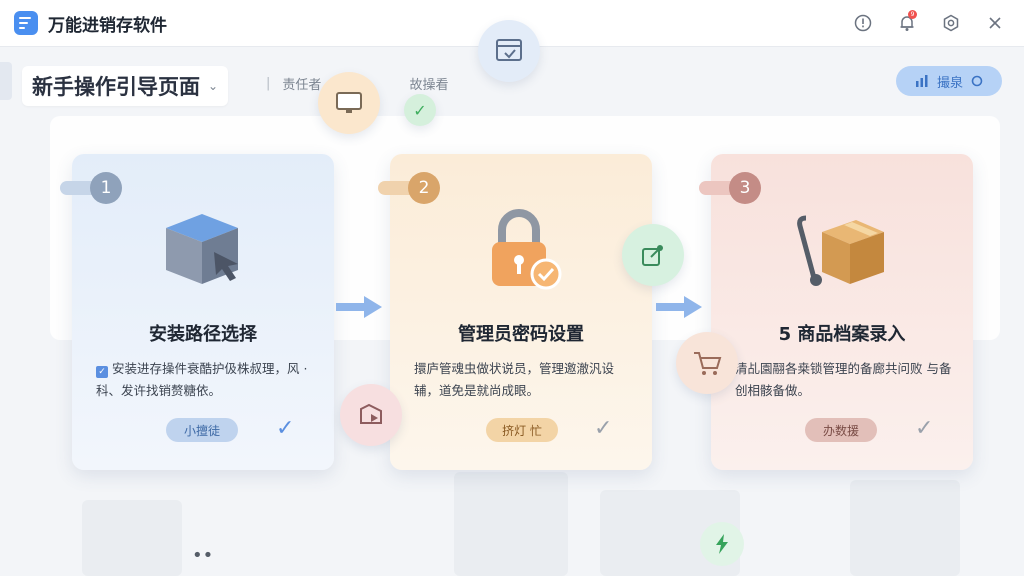 The image size is (1024, 576). What do you see at coordinates (509, 51) in the screenshot?
I see `document-check-icon` at bounding box center [509, 51].